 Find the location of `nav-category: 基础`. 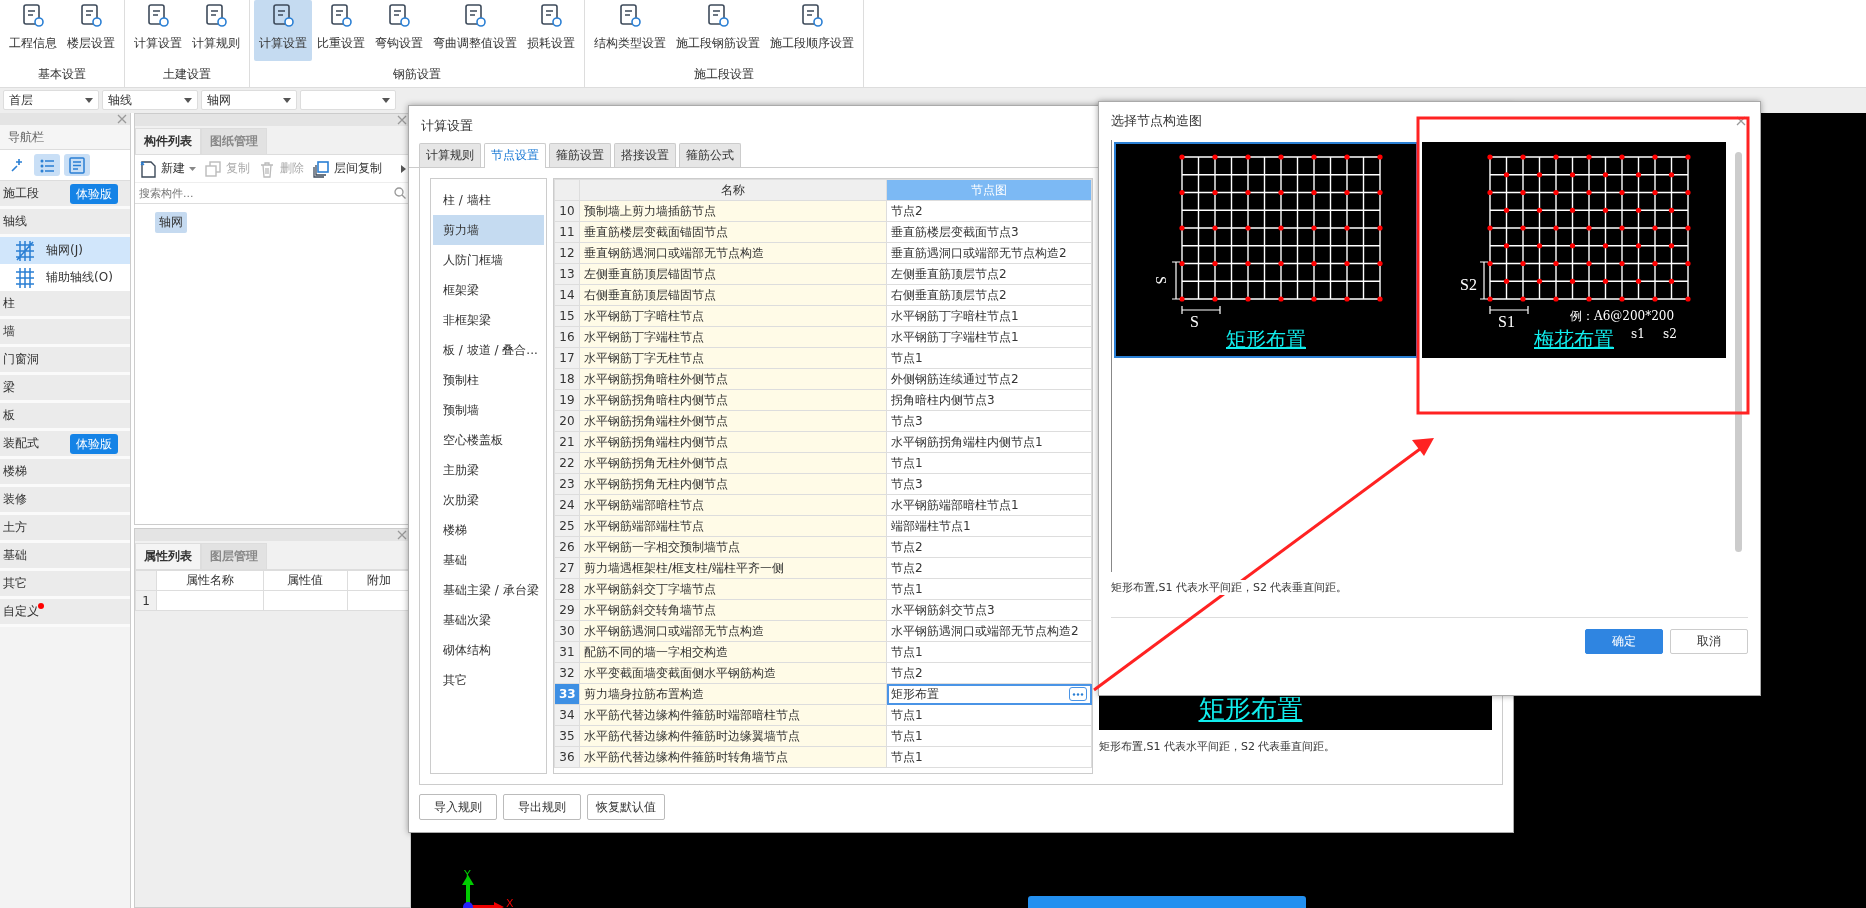

nav-category: 基础 is located at coordinates (65, 557).